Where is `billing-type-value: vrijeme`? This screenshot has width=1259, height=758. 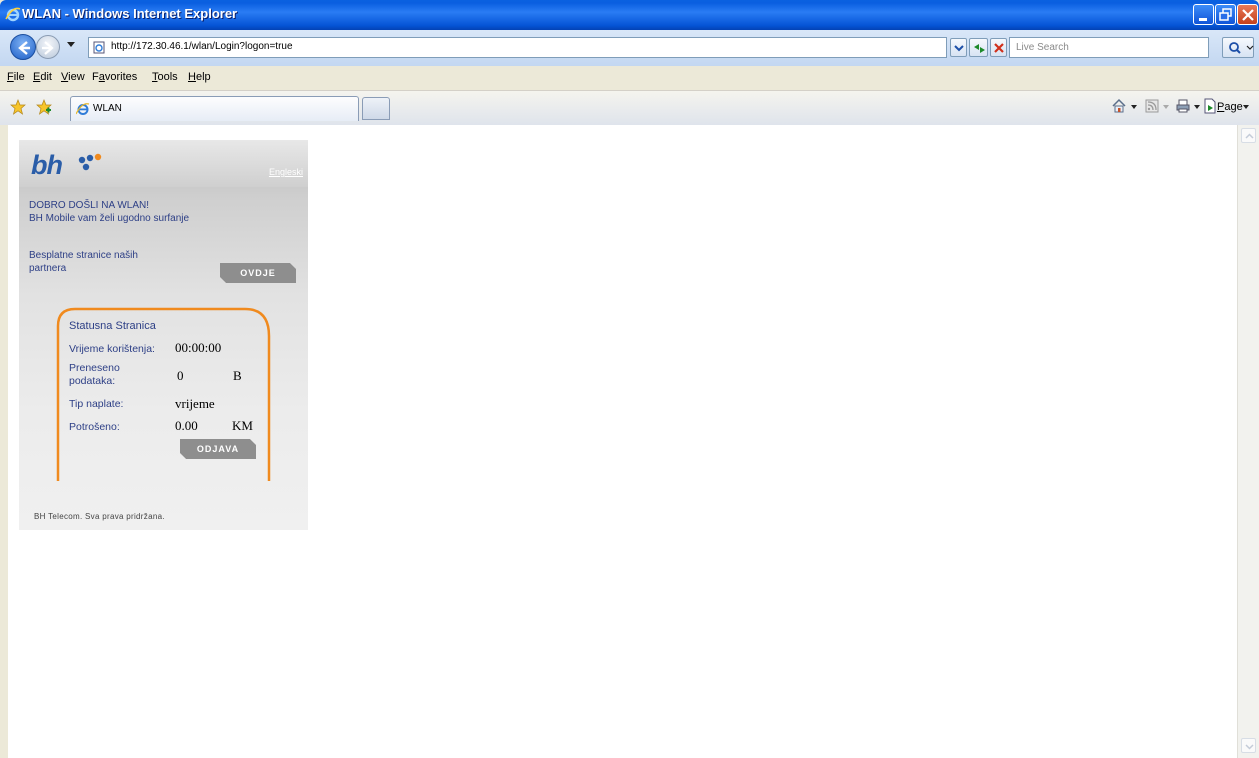 billing-type-value: vrijeme is located at coordinates (195, 403).